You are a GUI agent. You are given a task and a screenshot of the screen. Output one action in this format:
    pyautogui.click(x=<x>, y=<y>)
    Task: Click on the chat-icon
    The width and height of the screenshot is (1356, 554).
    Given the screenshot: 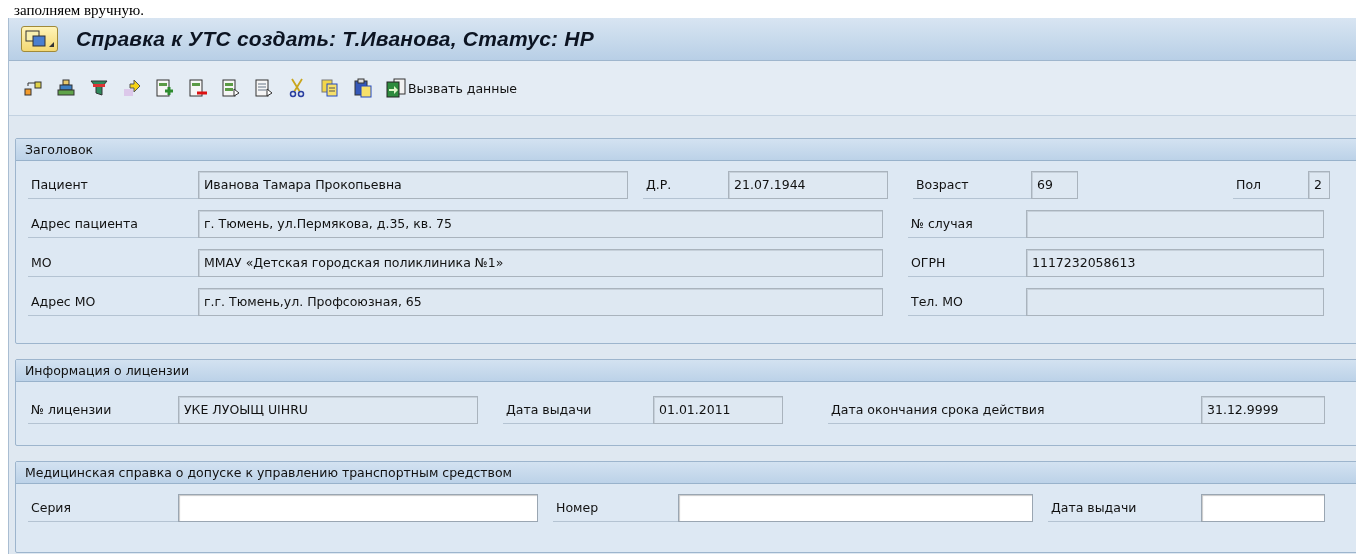 What is the action you would take?
    pyautogui.click(x=36, y=39)
    